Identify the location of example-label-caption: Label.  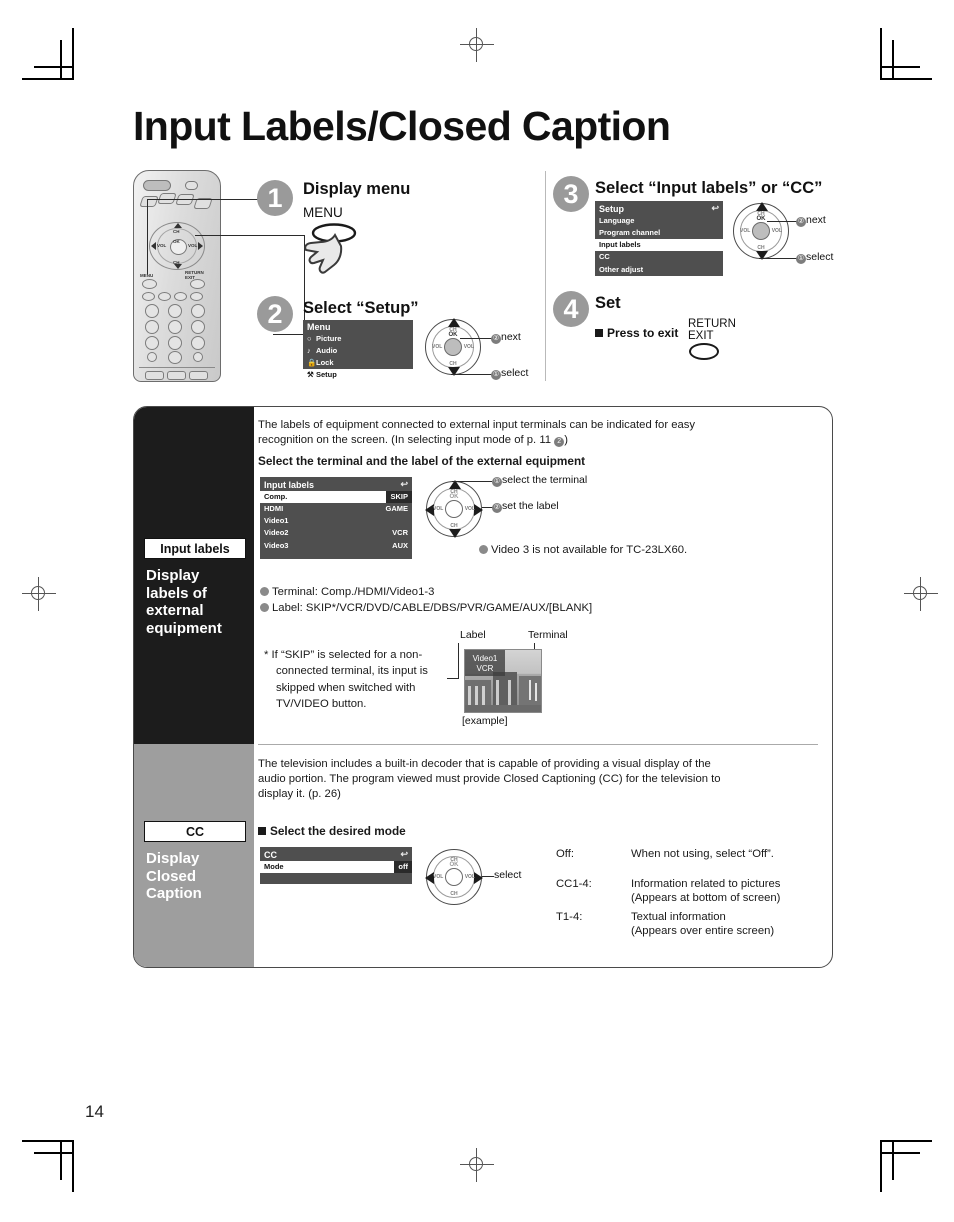
(473, 635).